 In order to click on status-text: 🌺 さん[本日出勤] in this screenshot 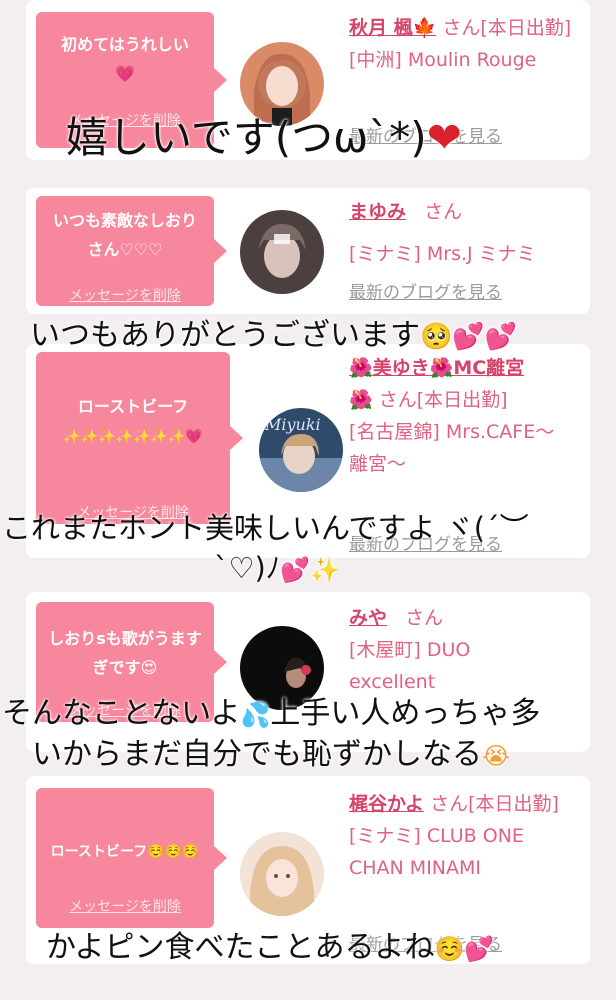, I will do `click(428, 400)`.